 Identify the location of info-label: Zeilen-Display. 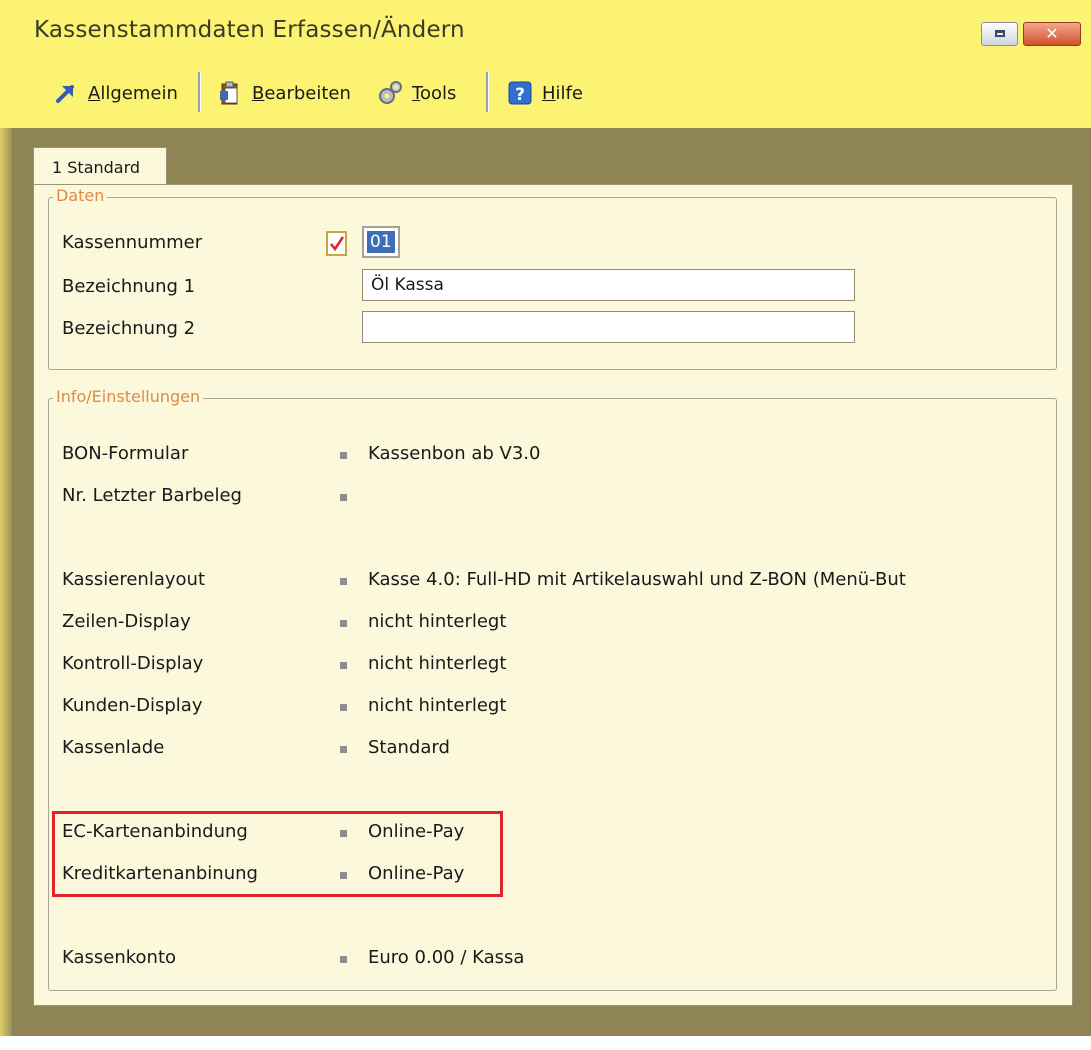
(126, 621).